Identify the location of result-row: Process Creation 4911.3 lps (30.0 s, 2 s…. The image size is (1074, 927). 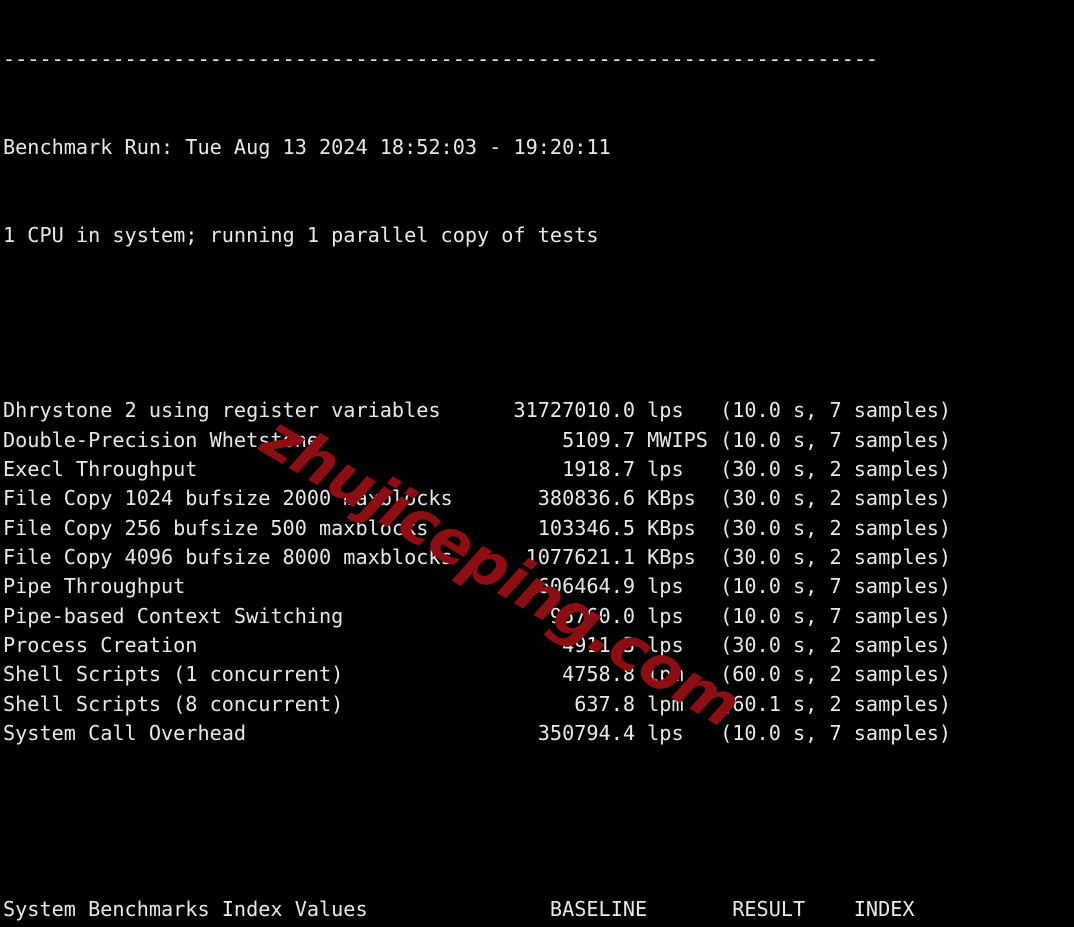
(477, 644).